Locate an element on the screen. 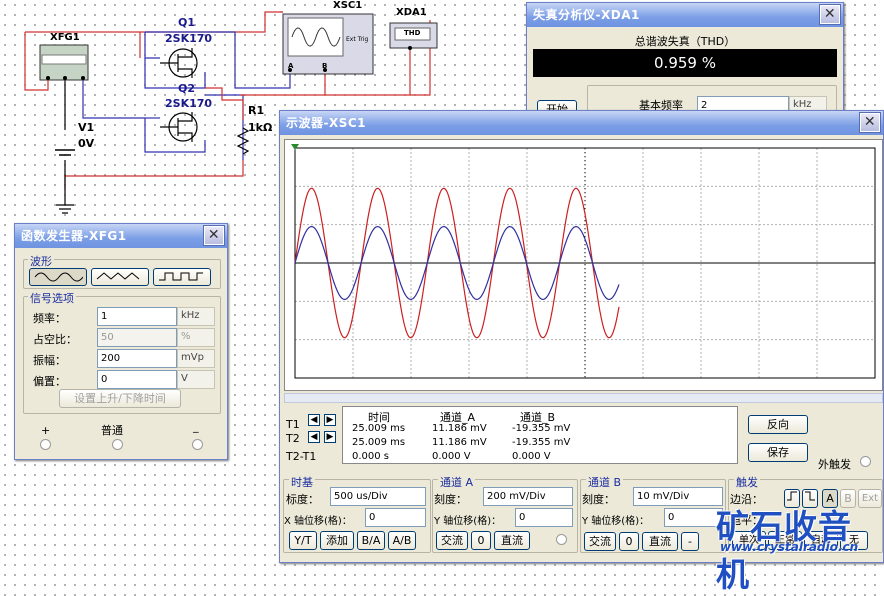 This screenshot has width=884, height=596. square-wave-icon is located at coordinates (181, 276).